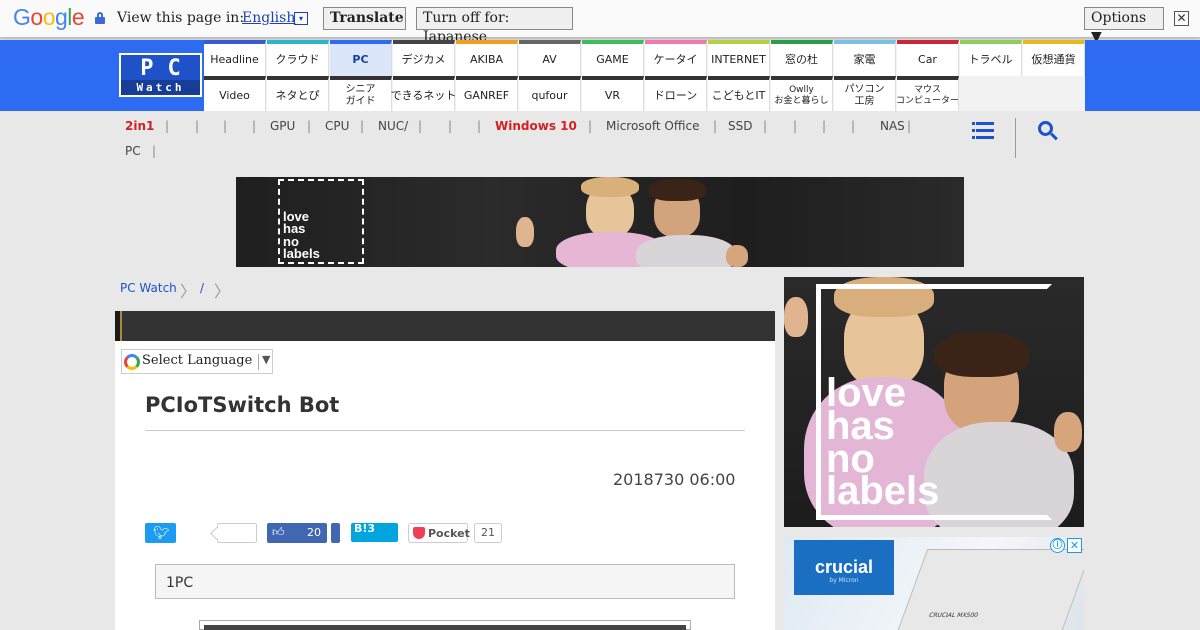 Image resolution: width=1200 pixels, height=630 pixels. What do you see at coordinates (301, 18) in the screenshot?
I see `language-dropdown-icon: ▾` at bounding box center [301, 18].